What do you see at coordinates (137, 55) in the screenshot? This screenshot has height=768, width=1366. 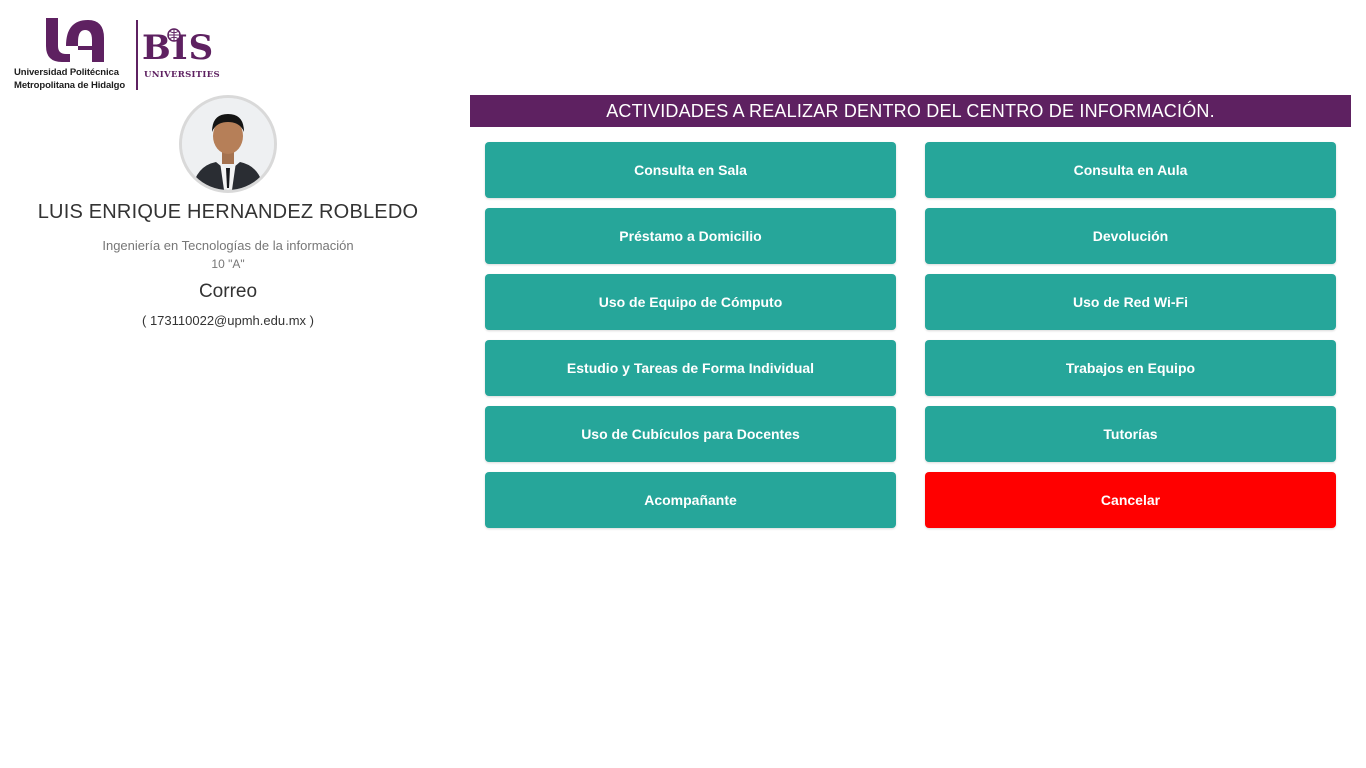 I see `logo-divider` at bounding box center [137, 55].